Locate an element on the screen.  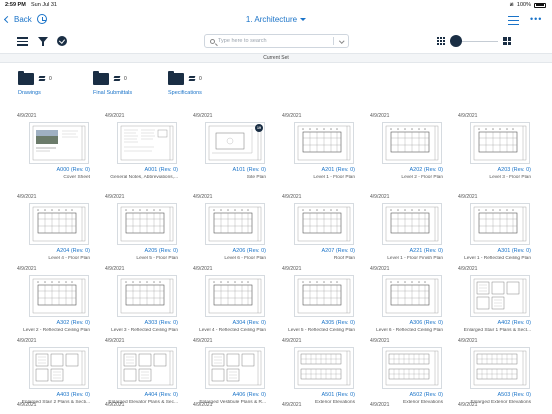
folder-icon is located at coordinates (26, 78).